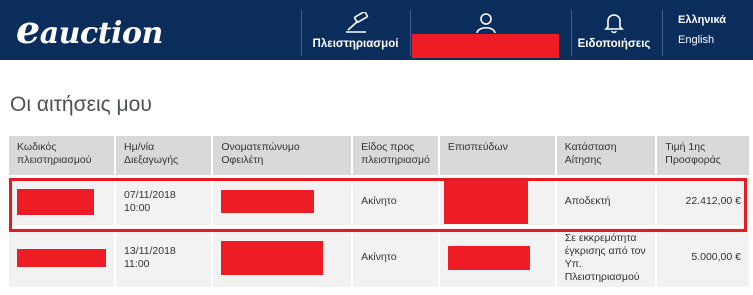 Image resolution: width=753 pixels, height=295 pixels. What do you see at coordinates (396, 155) in the screenshot?
I see `col-header-item-type: Είδος προς πλειστηριασμό` at bounding box center [396, 155].